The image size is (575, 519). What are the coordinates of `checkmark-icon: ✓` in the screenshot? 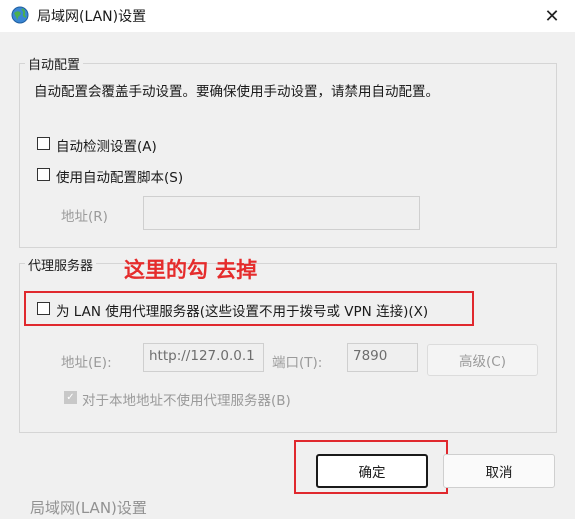 It's located at (70, 397).